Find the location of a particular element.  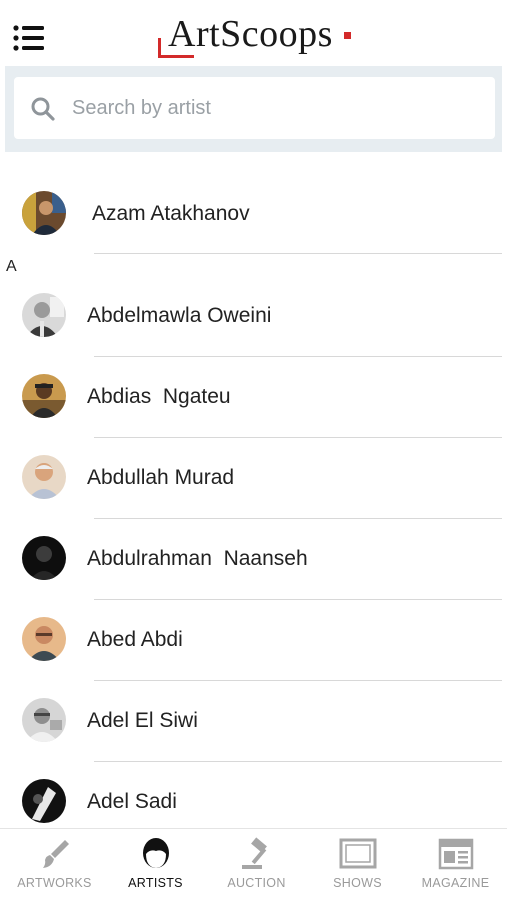

section-header-letter: A is located at coordinates (11, 266).